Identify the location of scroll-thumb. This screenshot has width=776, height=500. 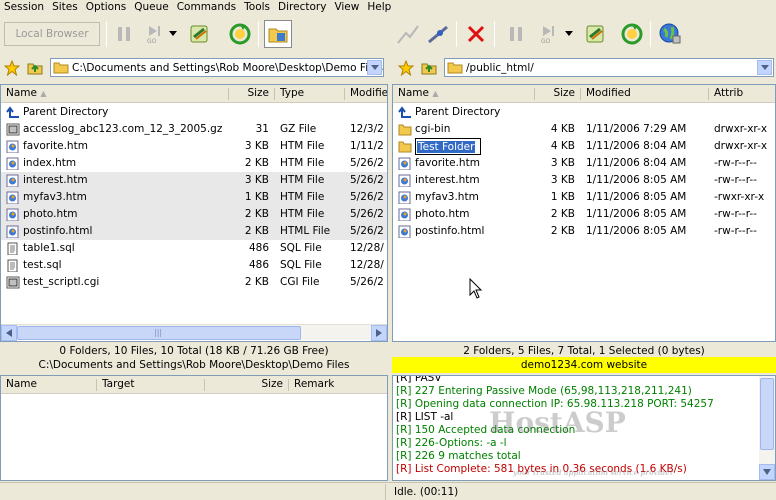
(767, 414).